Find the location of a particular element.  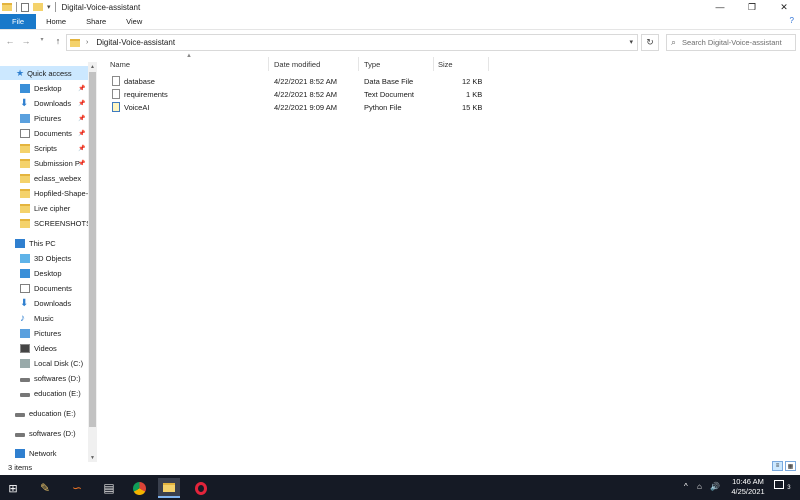

search-input: ⌕ Search Digital-Voice-assistant is located at coordinates (731, 42).